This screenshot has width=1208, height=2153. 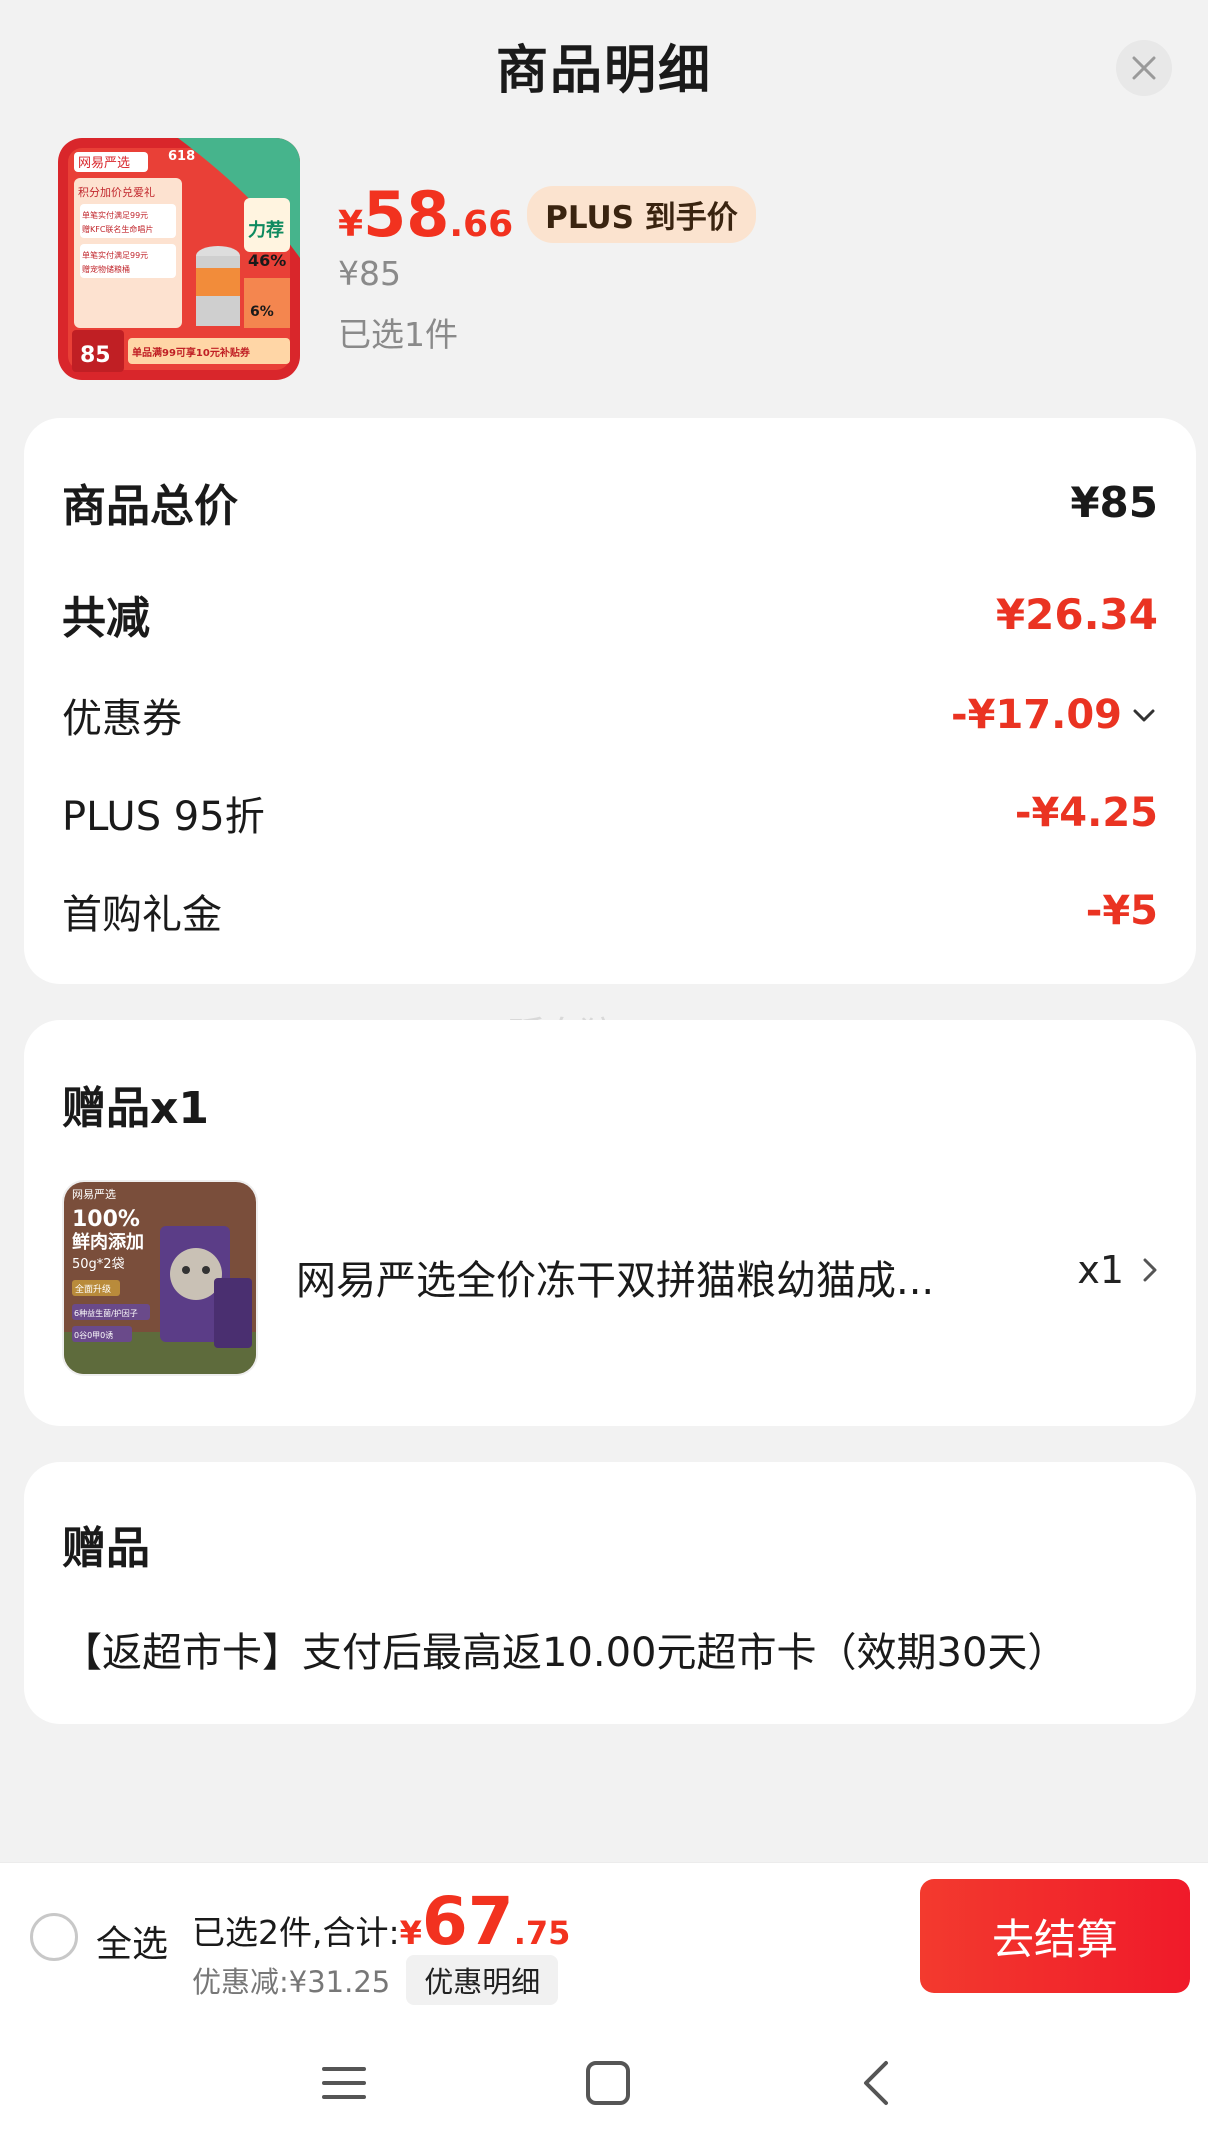 What do you see at coordinates (410, 1933) in the screenshot?
I see `sum-symbol: ¥` at bounding box center [410, 1933].